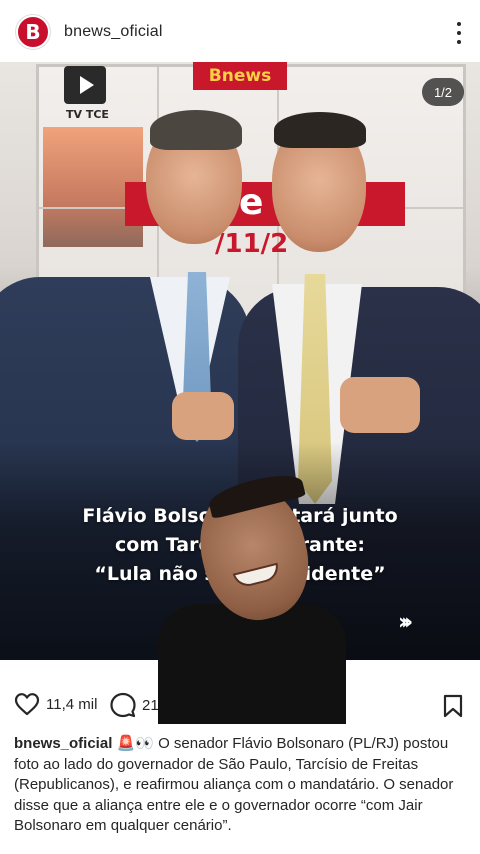  I want to click on username: bnews_oficial, so click(113, 32).